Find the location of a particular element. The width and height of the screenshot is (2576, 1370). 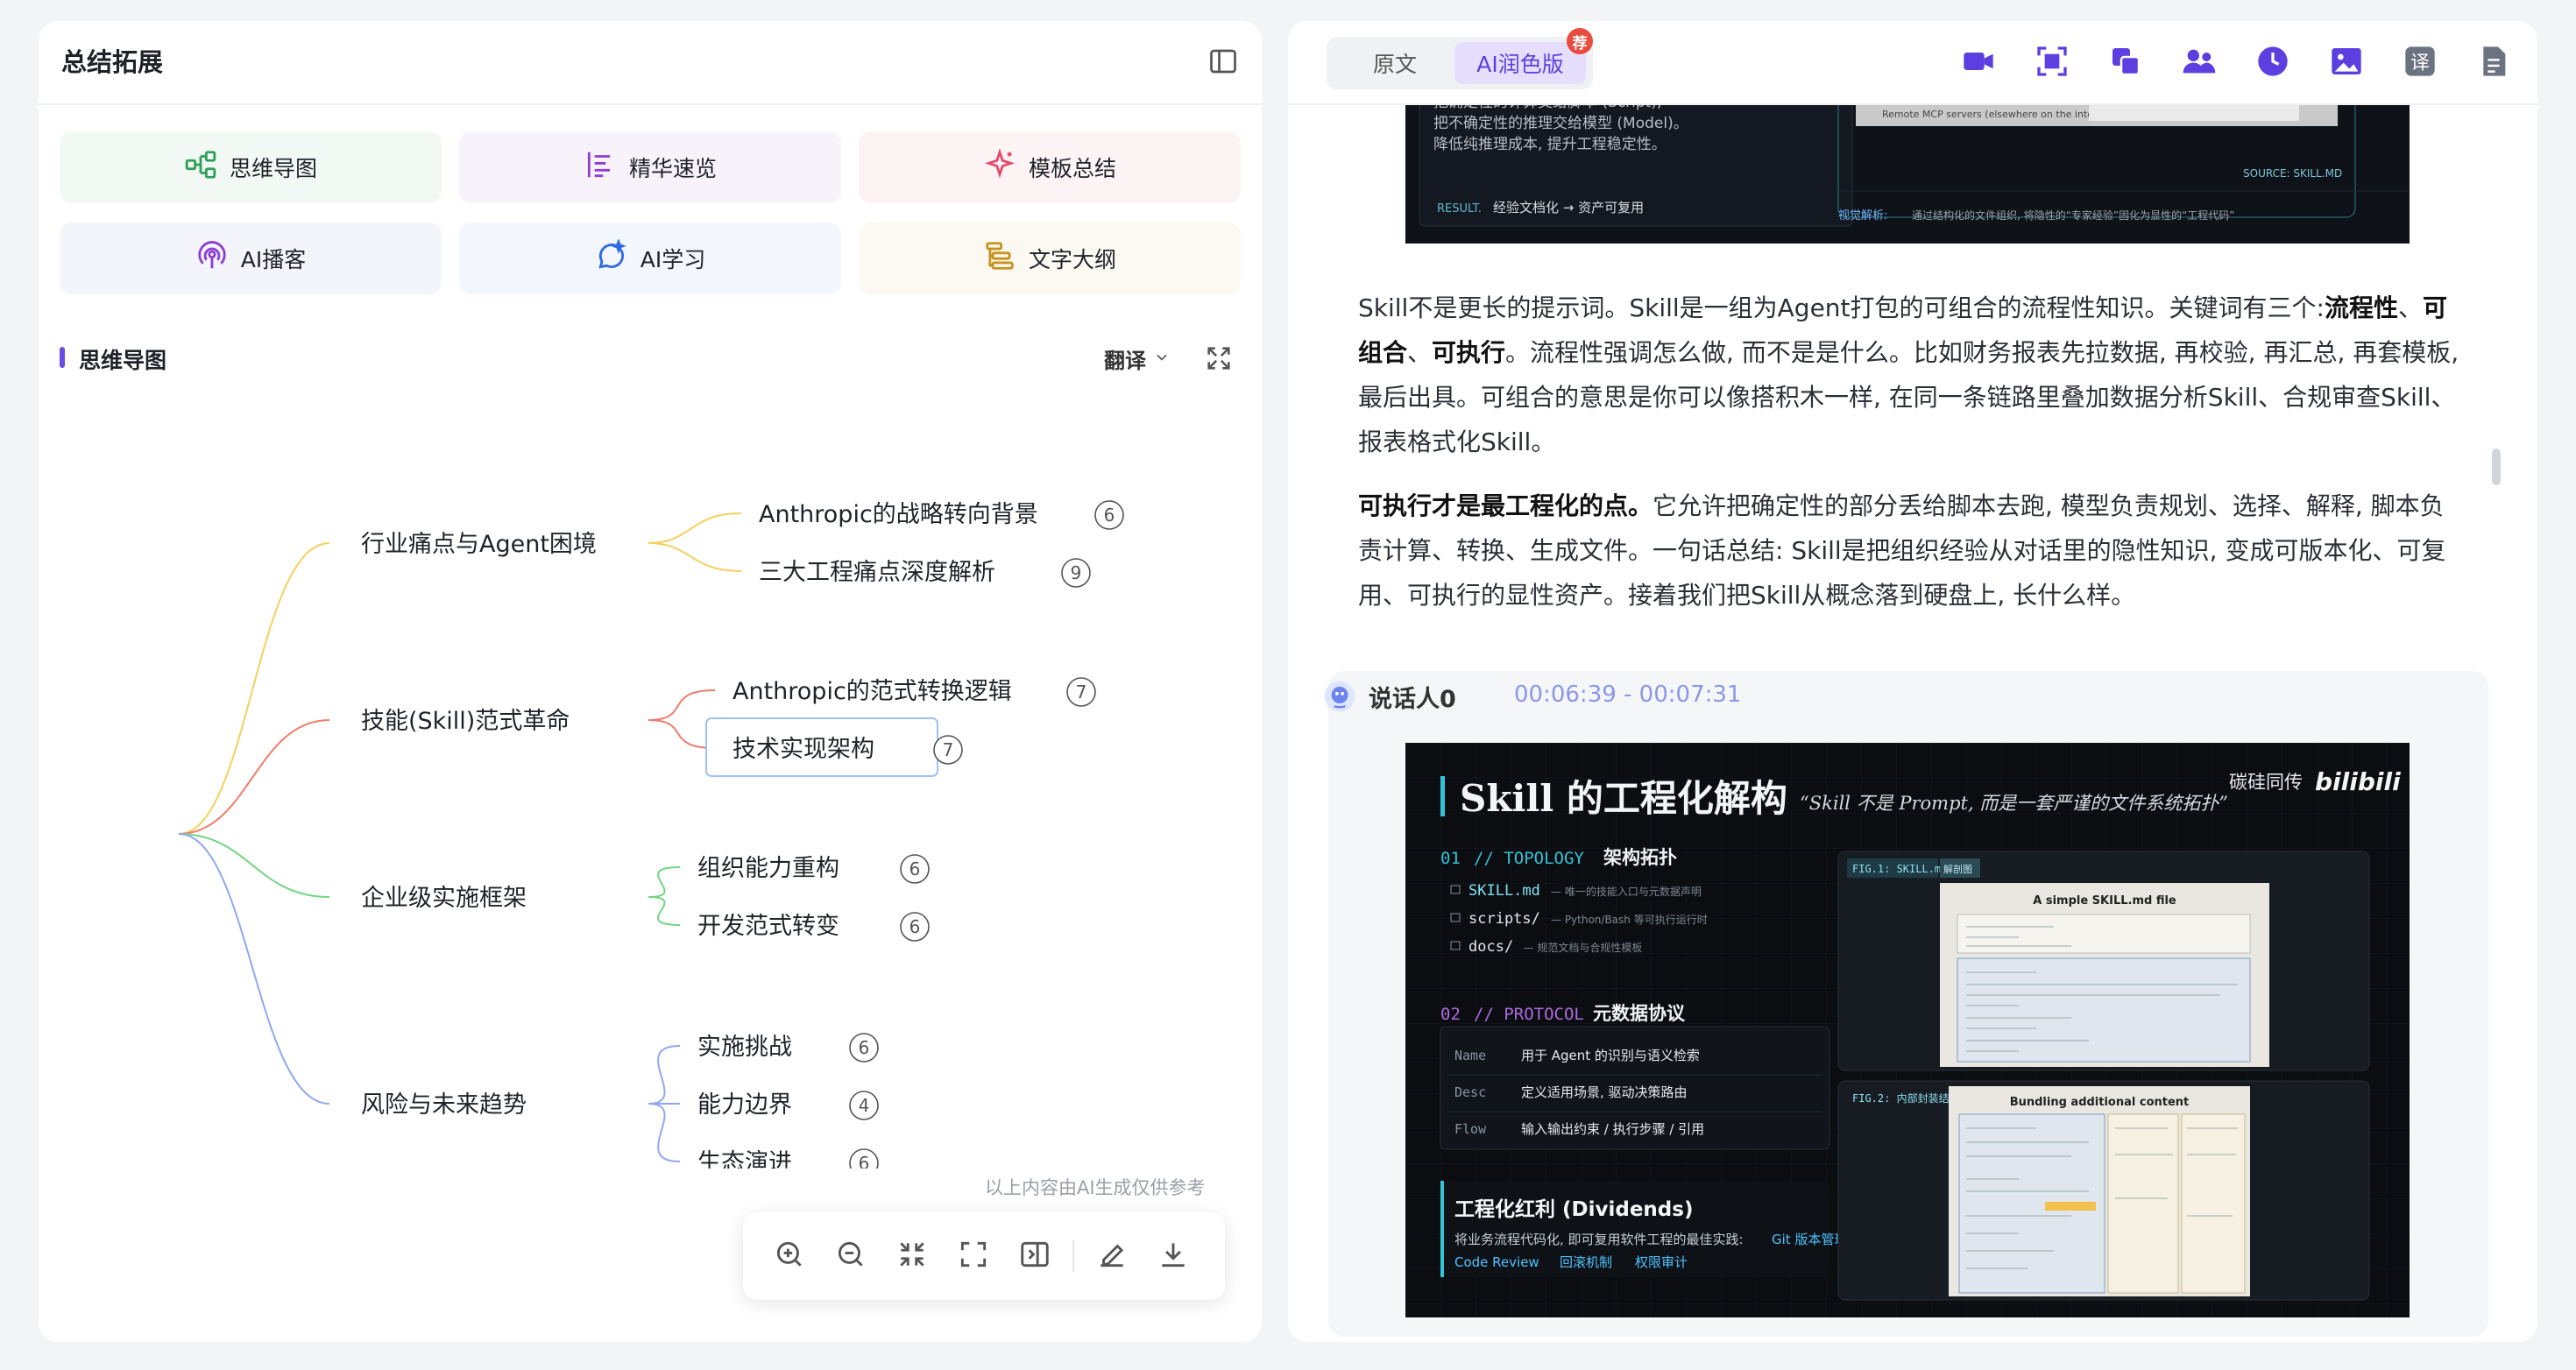

recommend-badge: 荐 is located at coordinates (1580, 41).